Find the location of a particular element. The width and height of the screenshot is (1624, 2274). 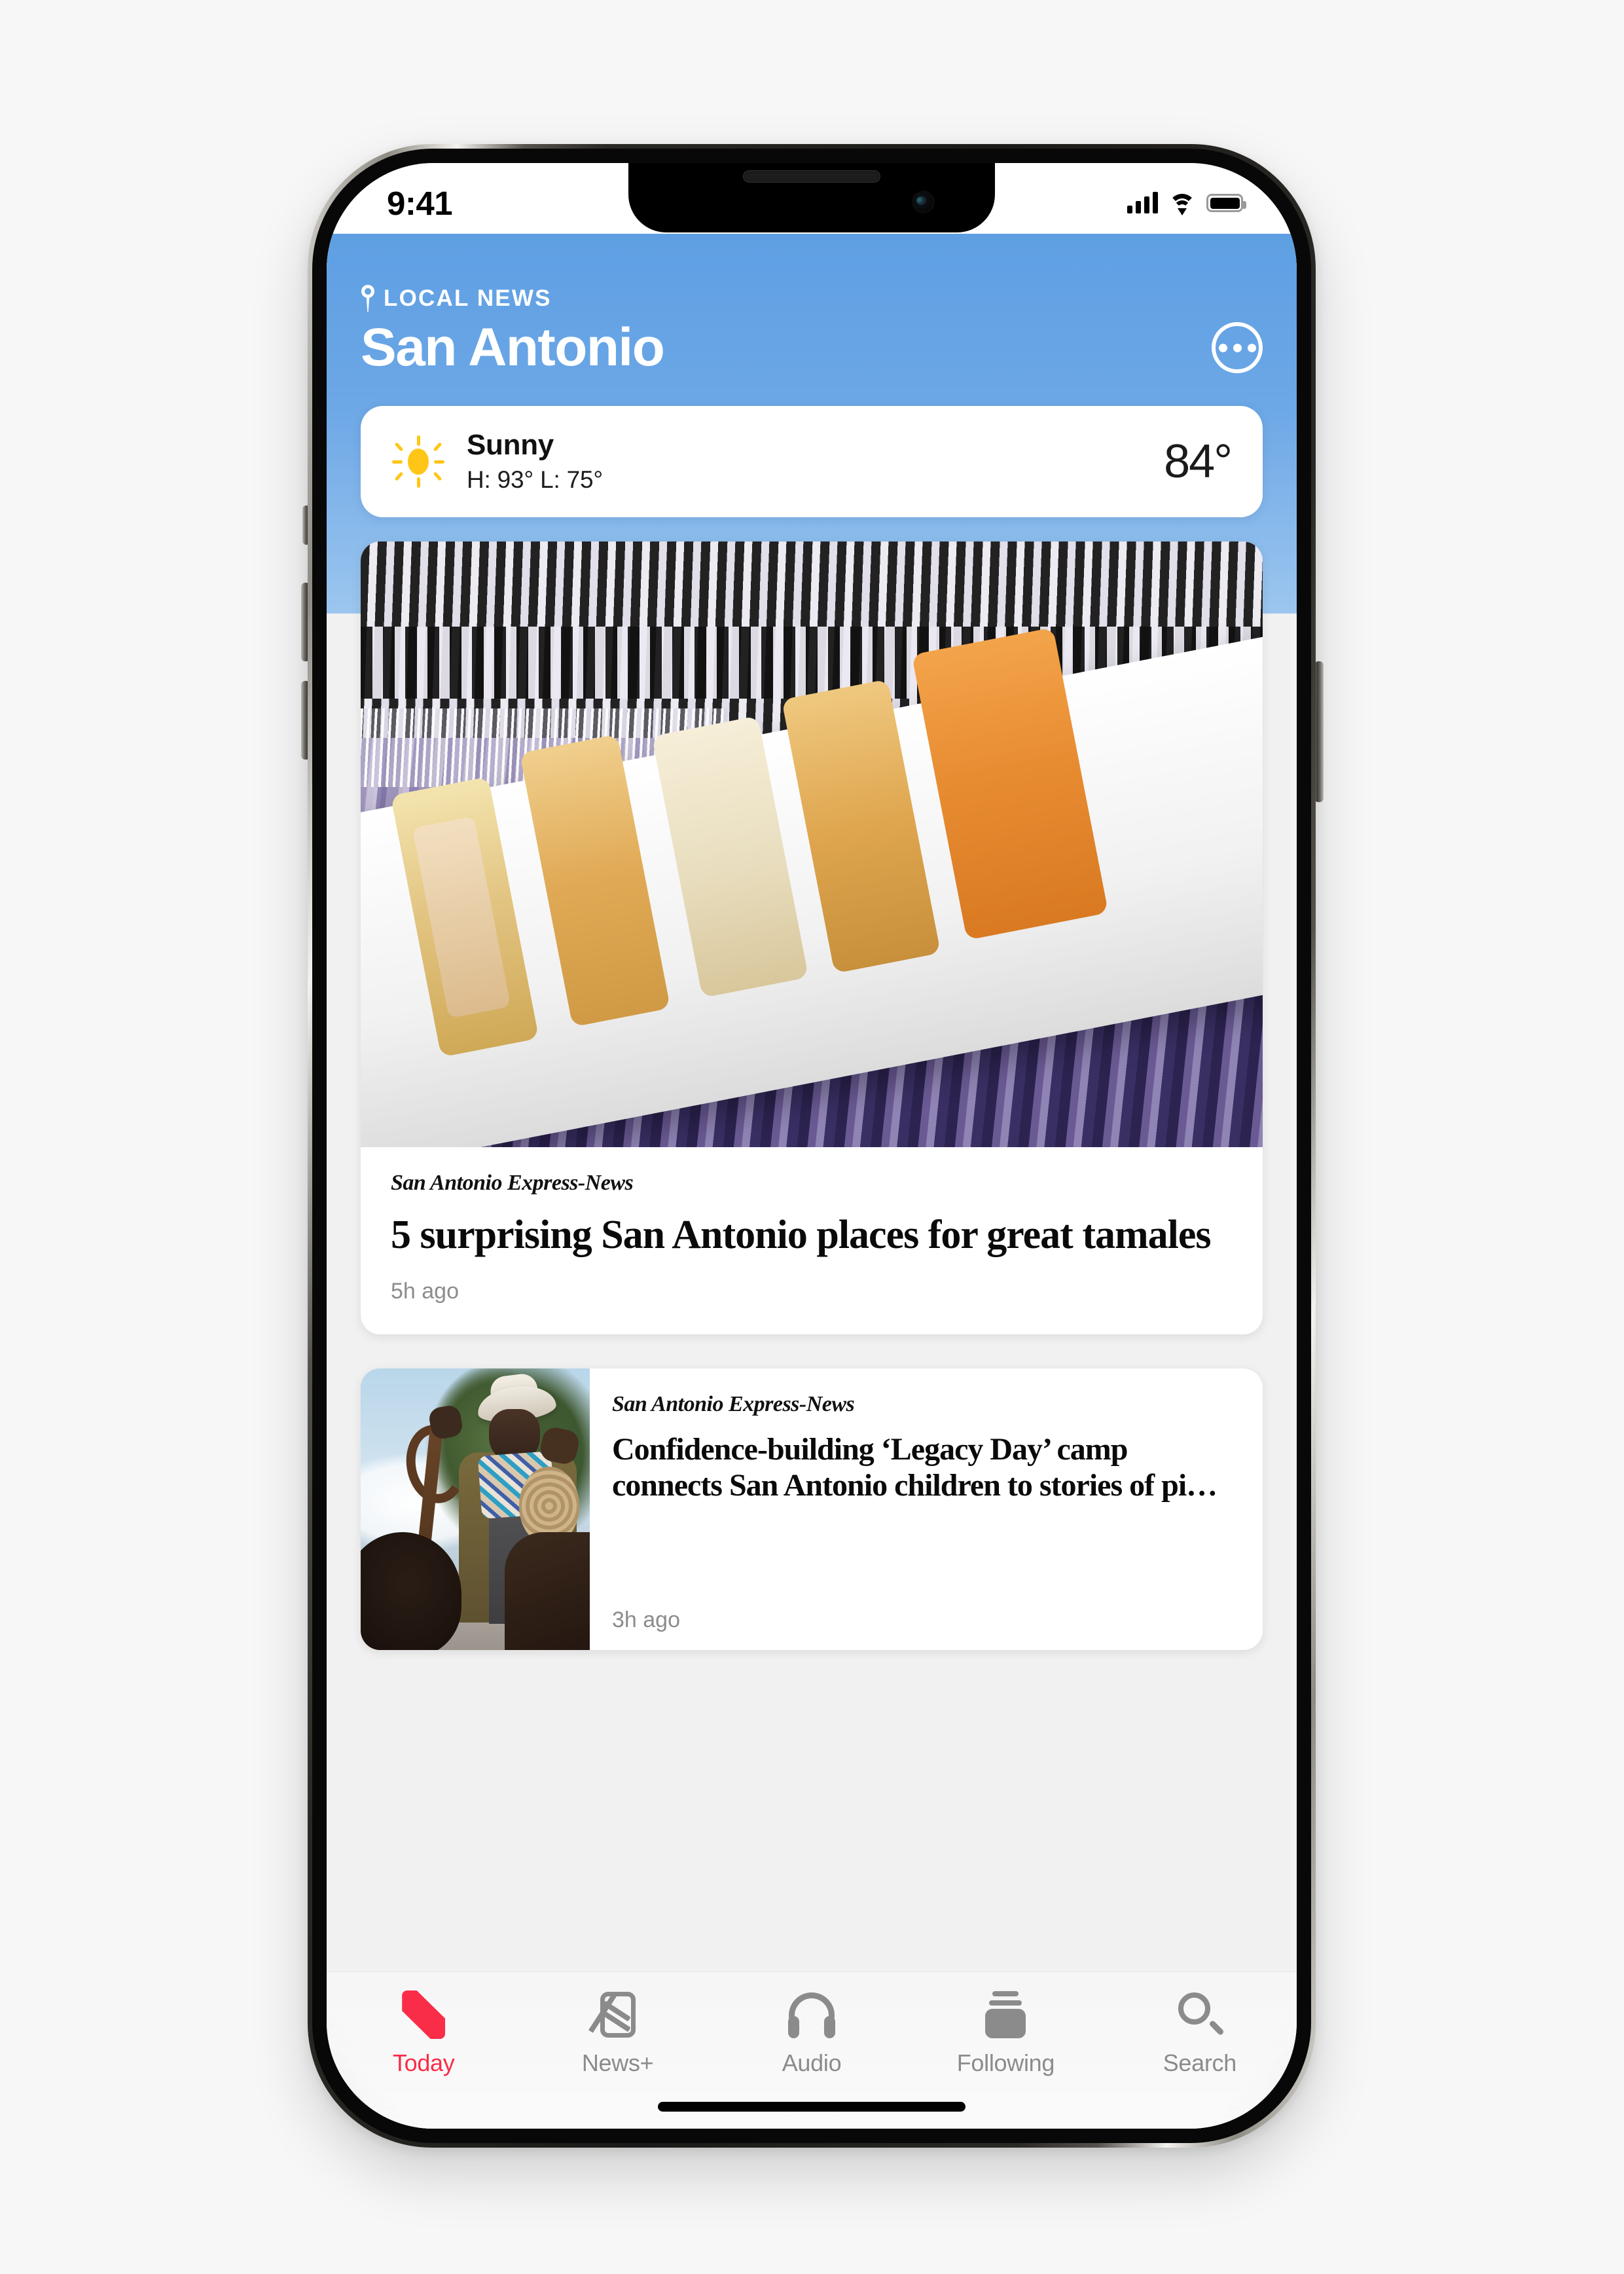

magnifier-icon is located at coordinates (1201, 2014).